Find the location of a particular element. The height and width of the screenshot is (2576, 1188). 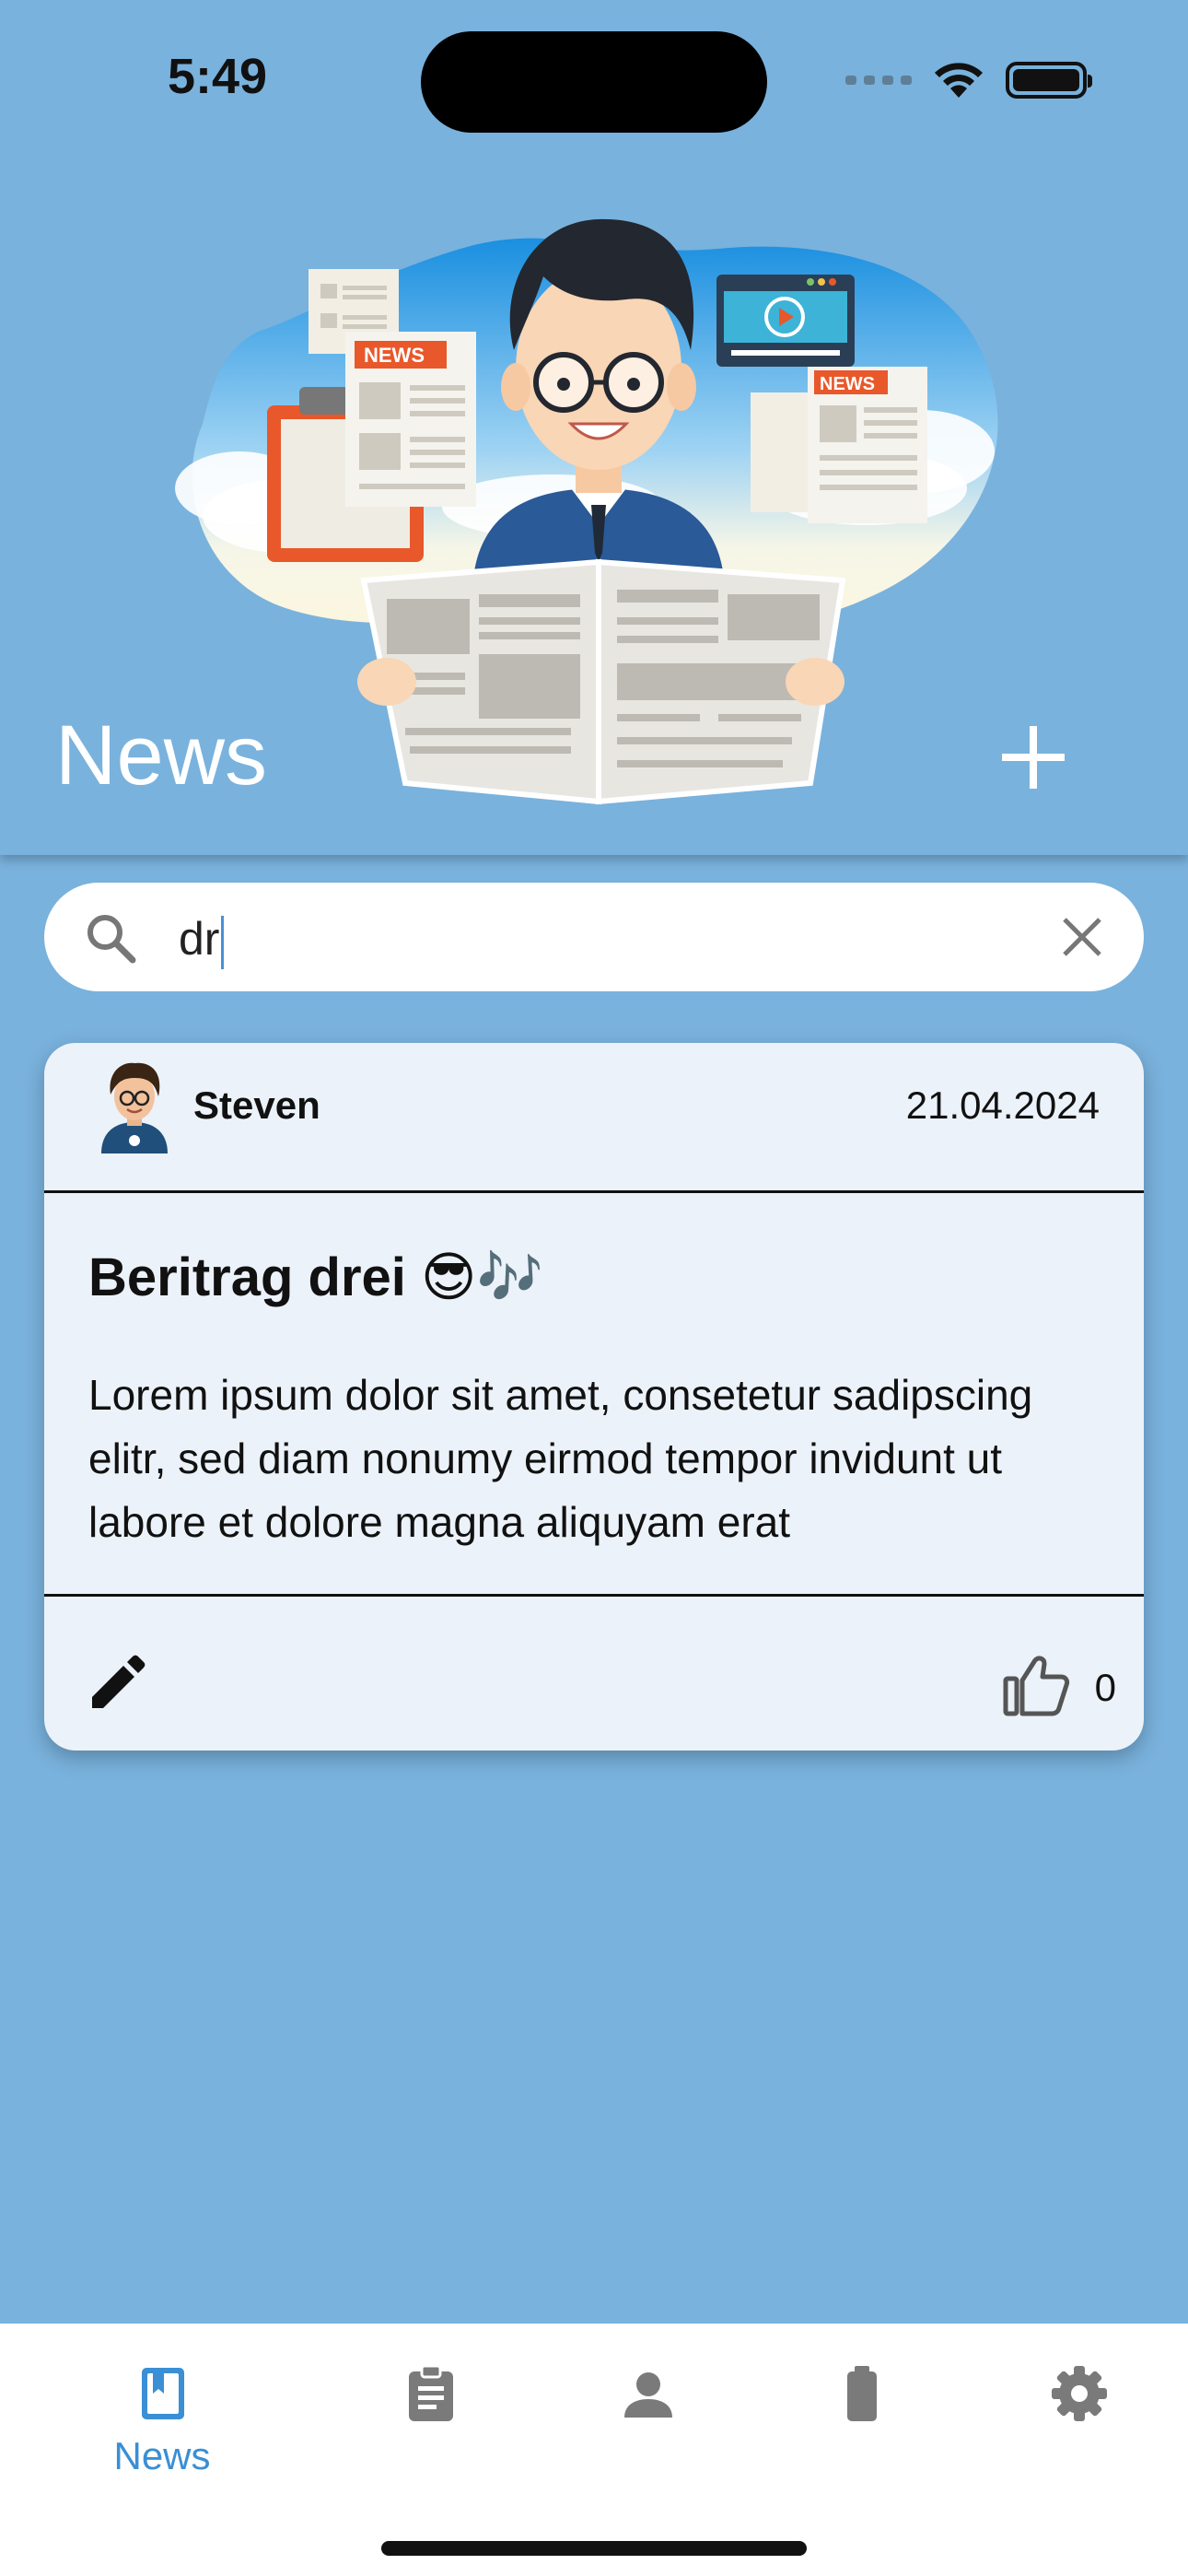

search-bar: dr is located at coordinates (594, 937).